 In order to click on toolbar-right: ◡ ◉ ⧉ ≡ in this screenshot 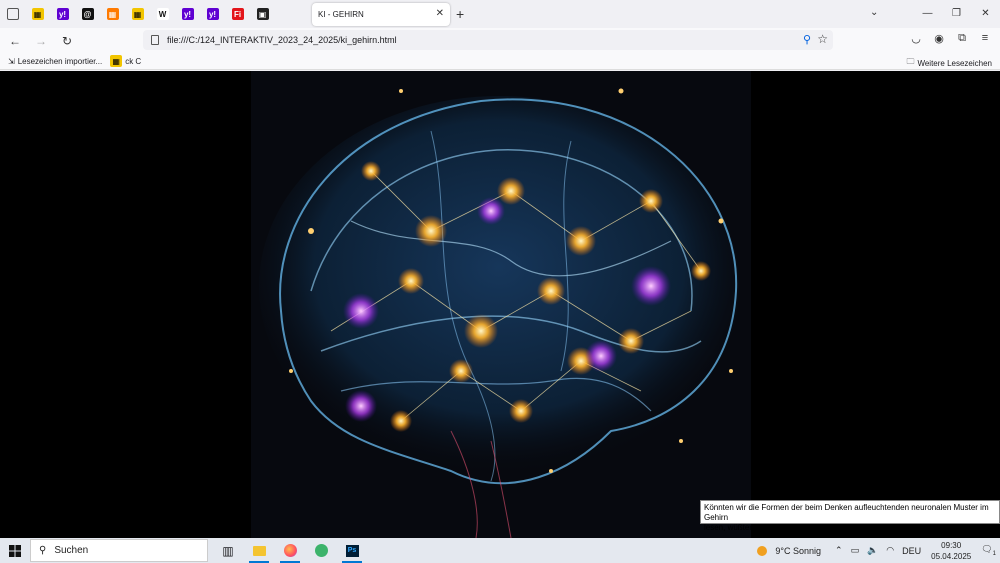, I will do `click(950, 38)`.